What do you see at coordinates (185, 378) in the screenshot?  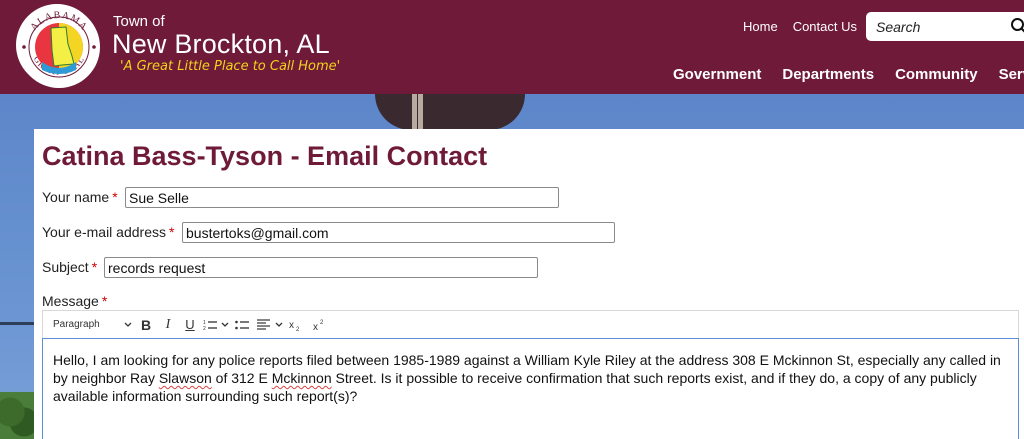 I see `misspelled-word: Slawson` at bounding box center [185, 378].